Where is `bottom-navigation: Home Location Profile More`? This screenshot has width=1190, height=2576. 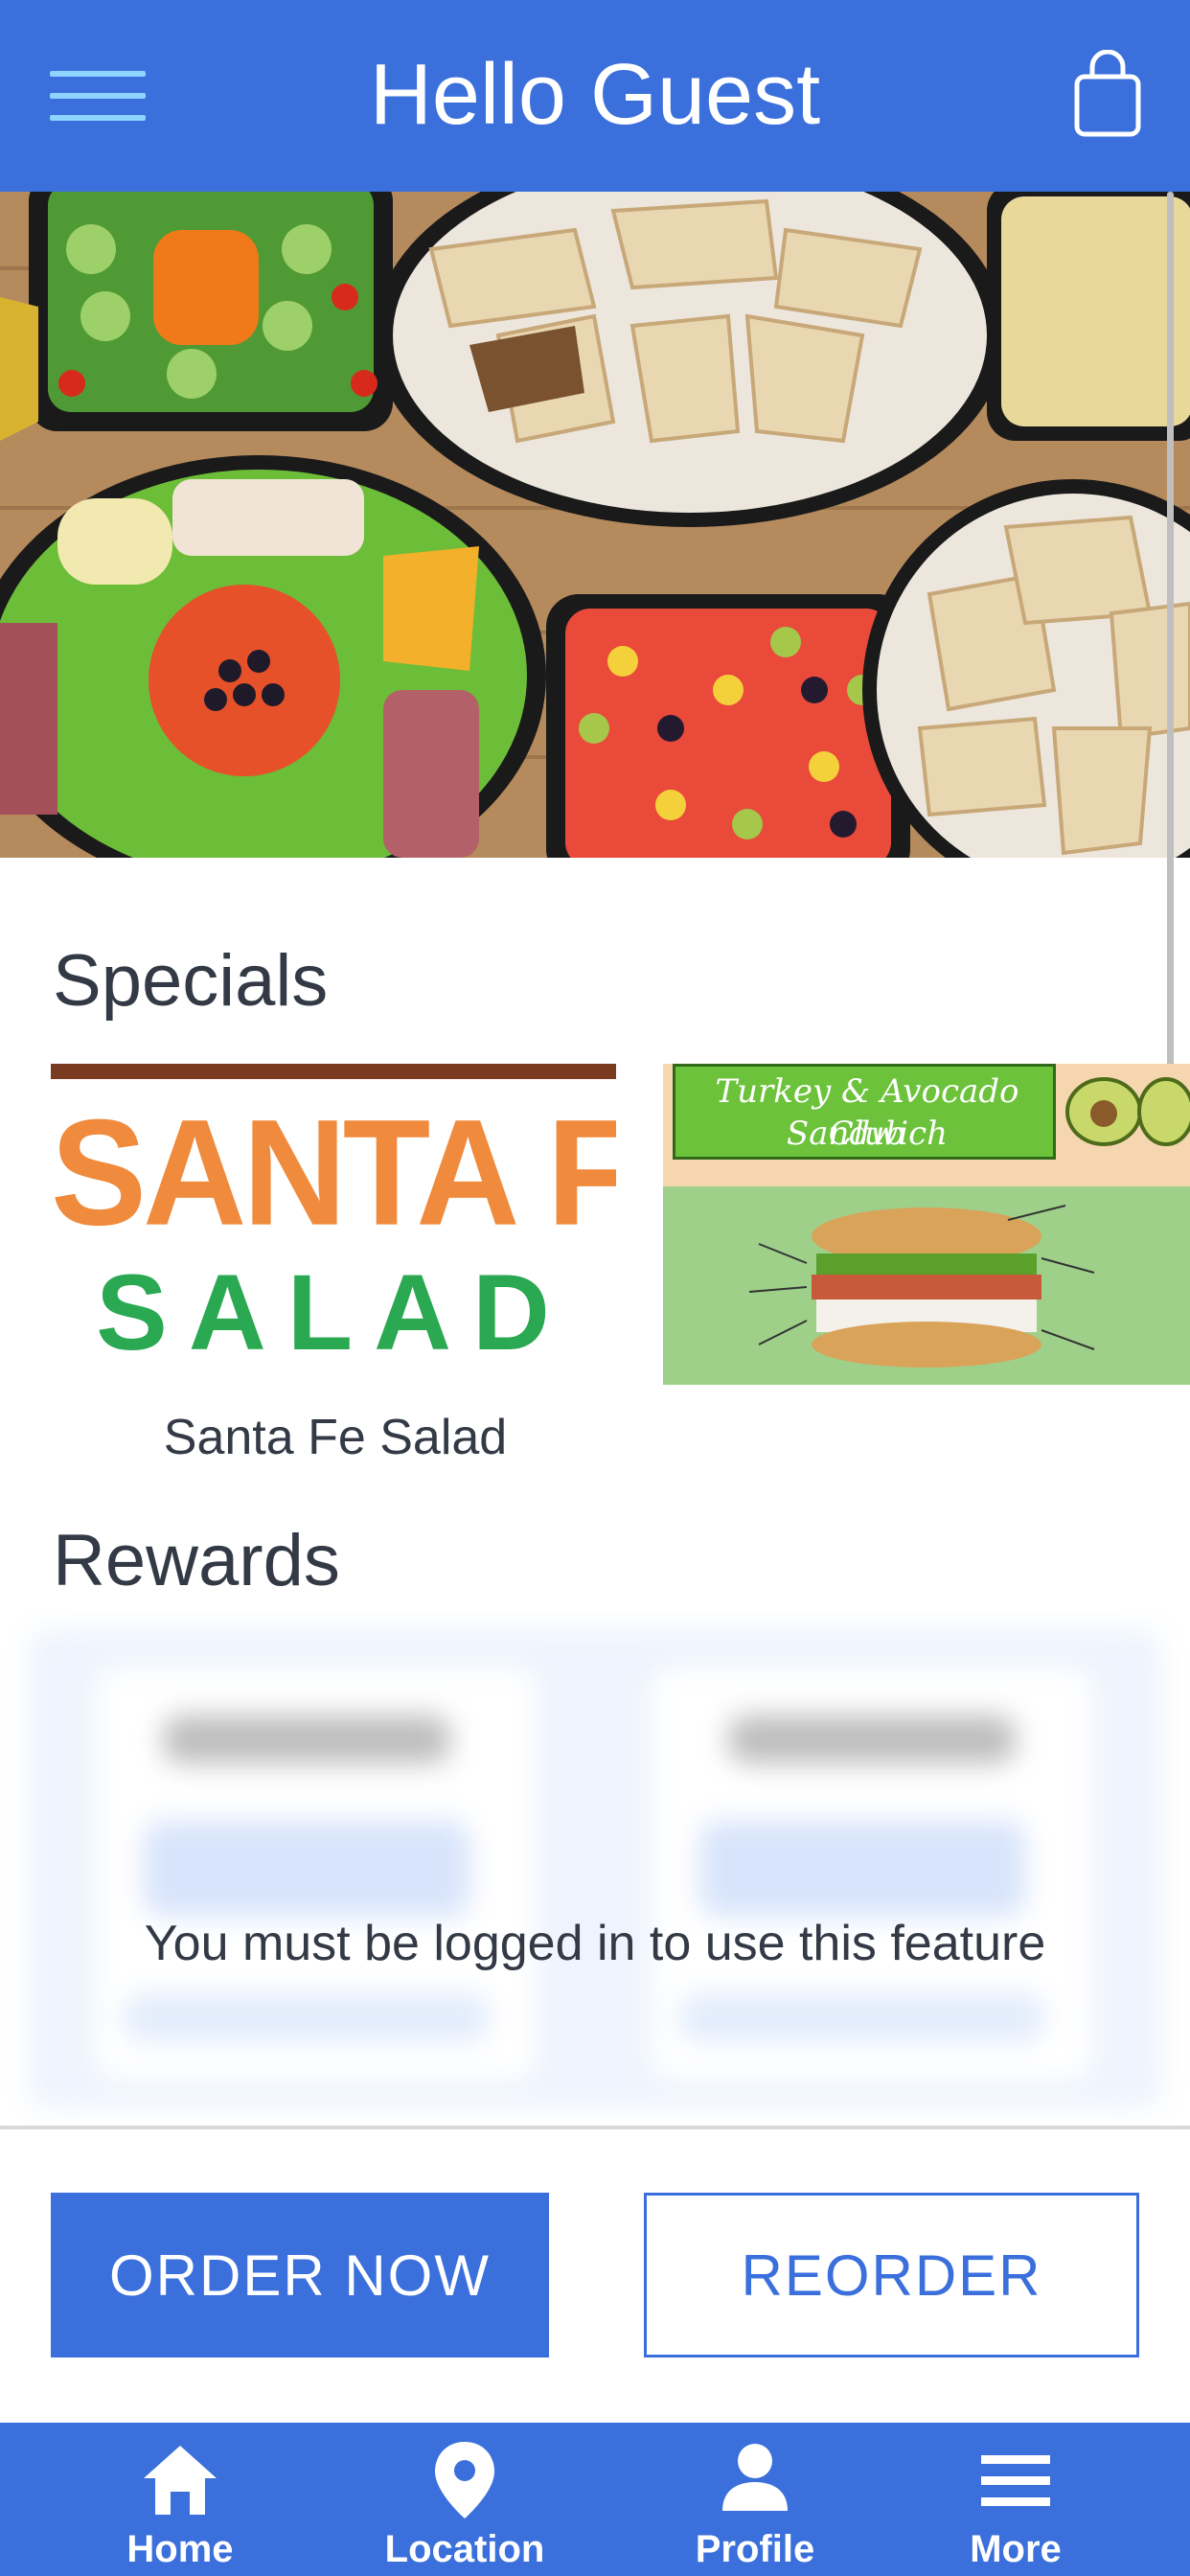
bottom-navigation: Home Location Profile More is located at coordinates (595, 2499).